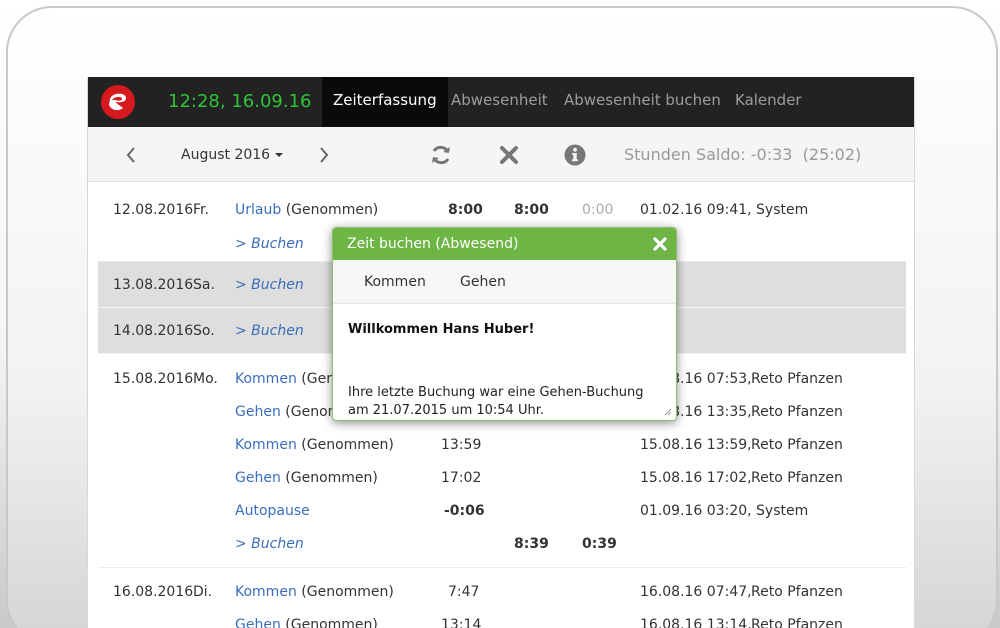 Image resolution: width=1000 pixels, height=628 pixels. I want to click on difference-hours: 0:39, so click(599, 544).